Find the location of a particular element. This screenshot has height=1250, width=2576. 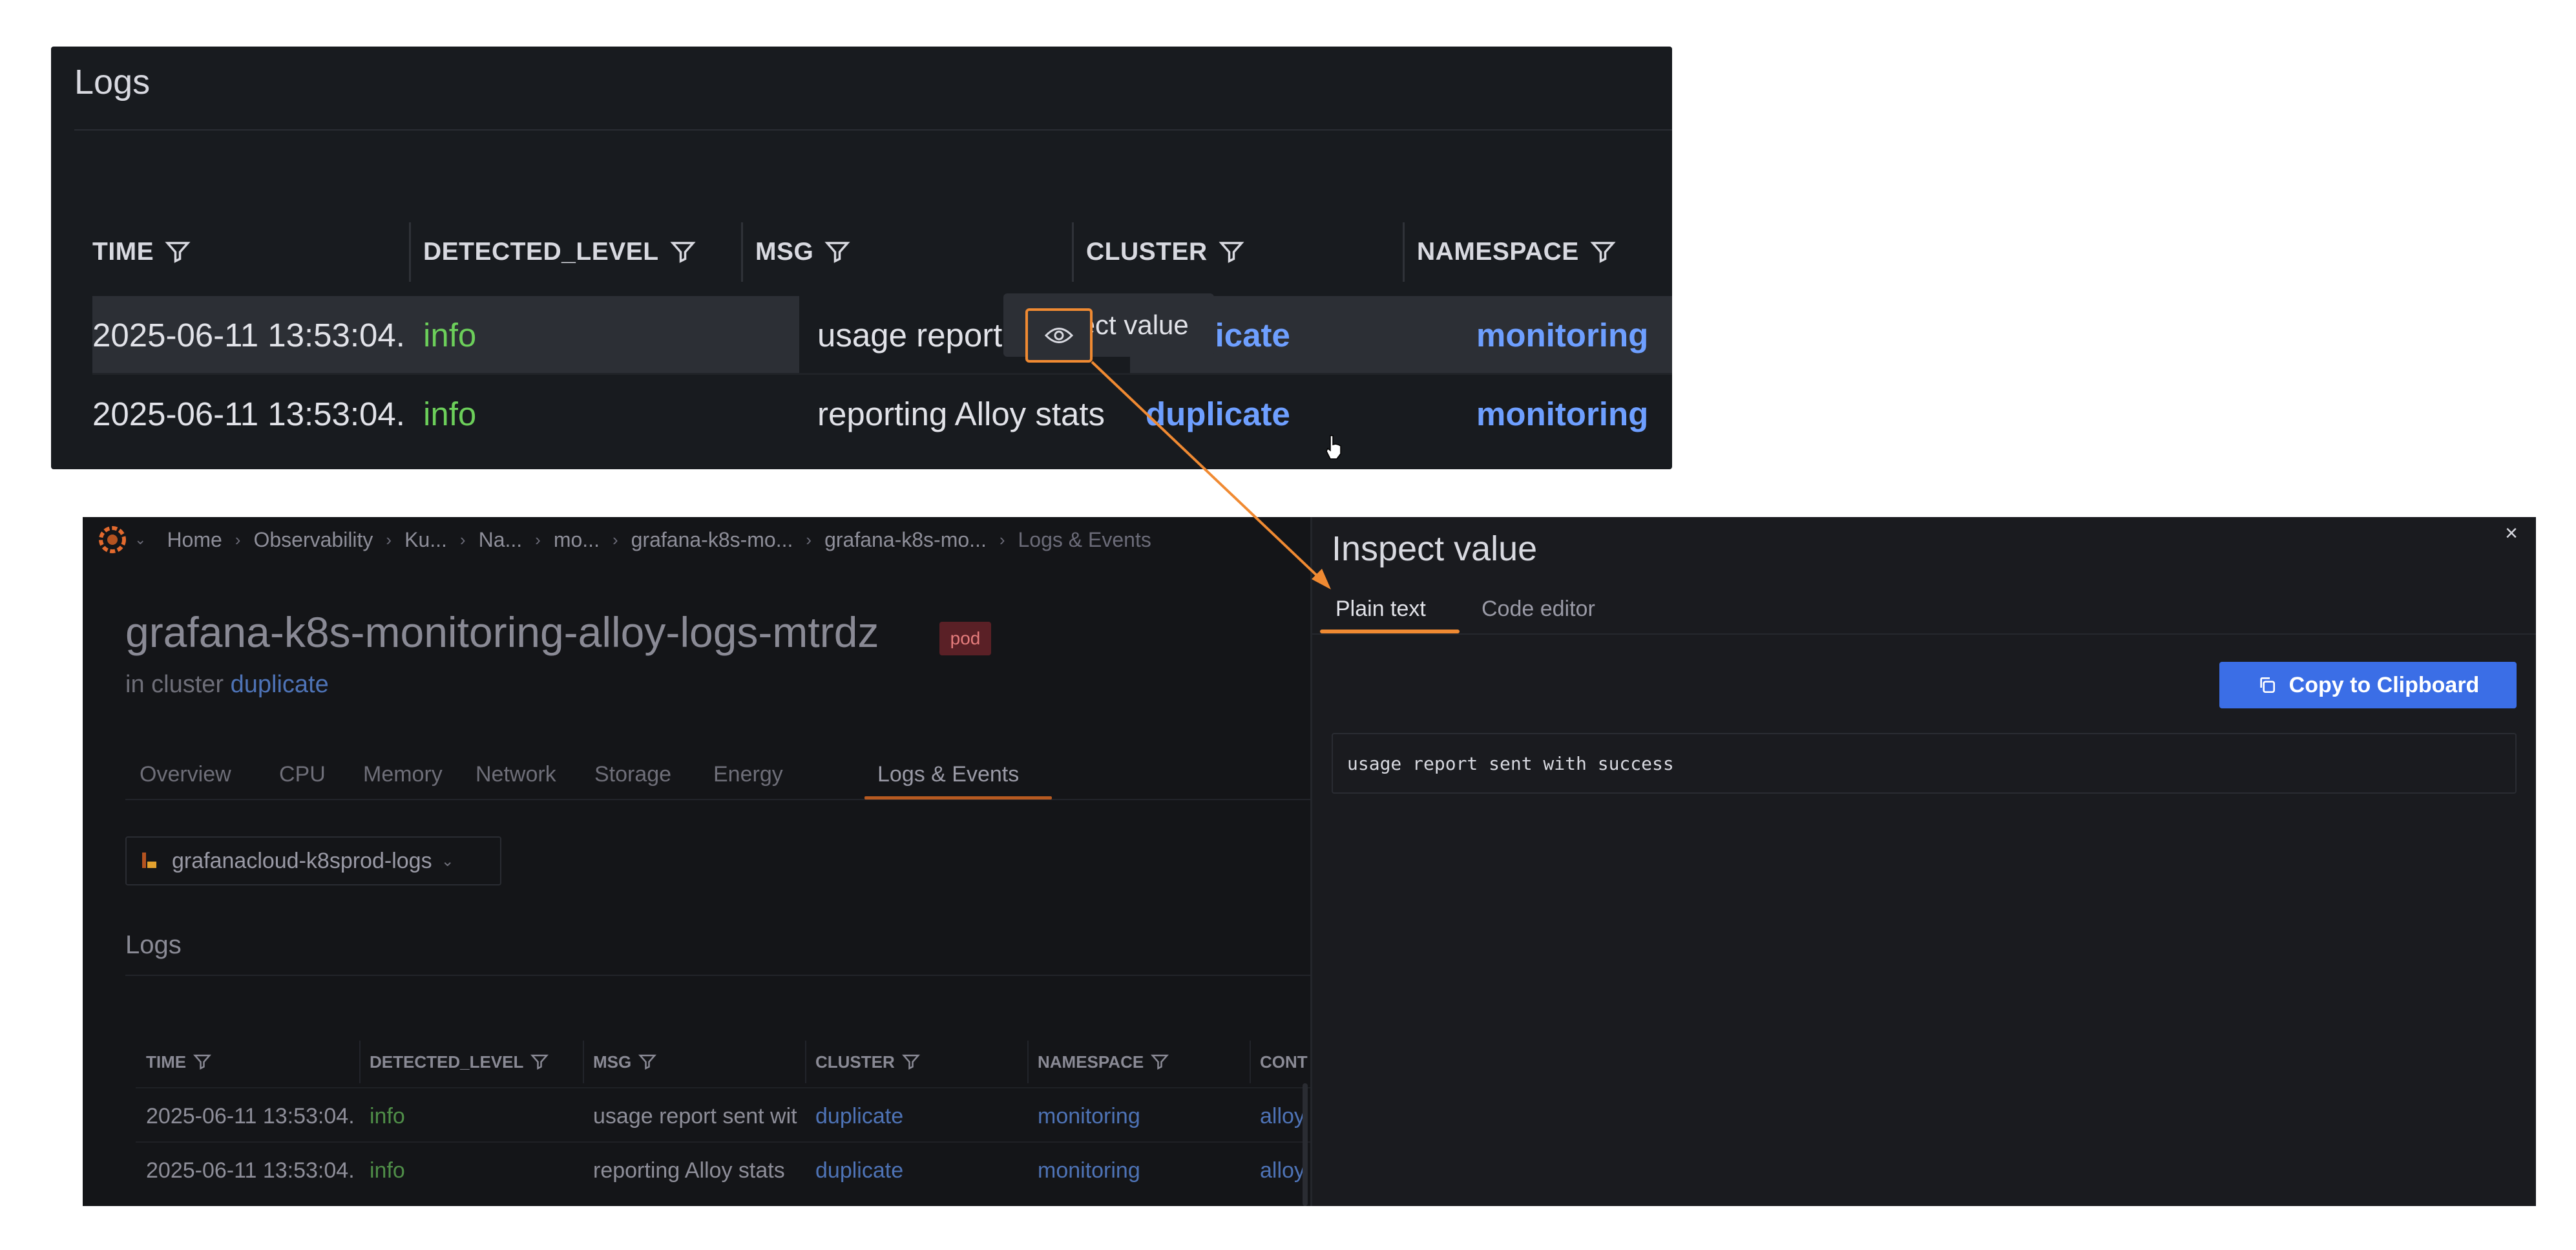

datasource-picker: grafanacloud-k8sprod-logs ⌄ is located at coordinates (313, 860).